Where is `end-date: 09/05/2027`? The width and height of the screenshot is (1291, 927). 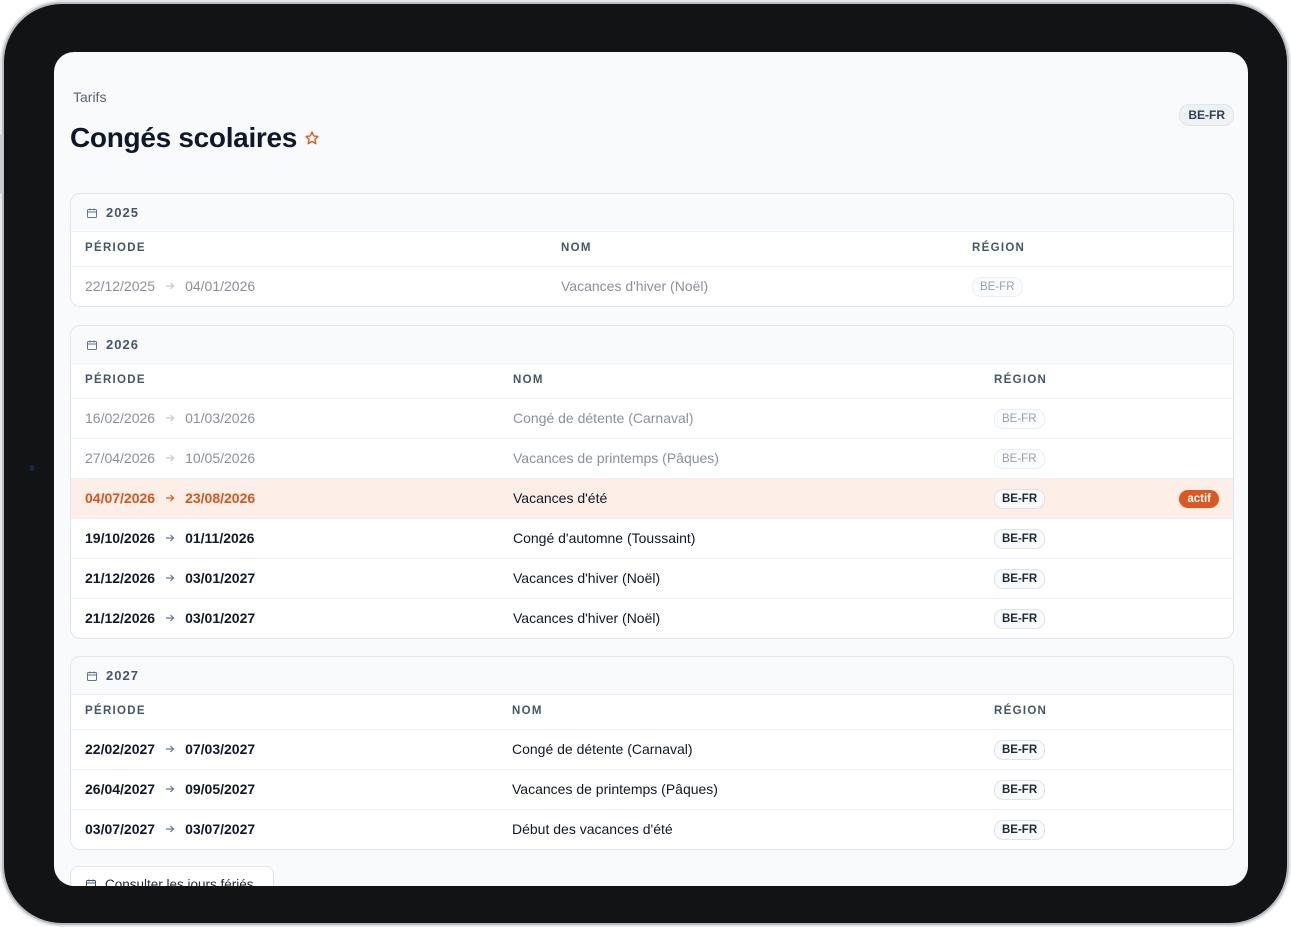
end-date: 09/05/2027 is located at coordinates (220, 789).